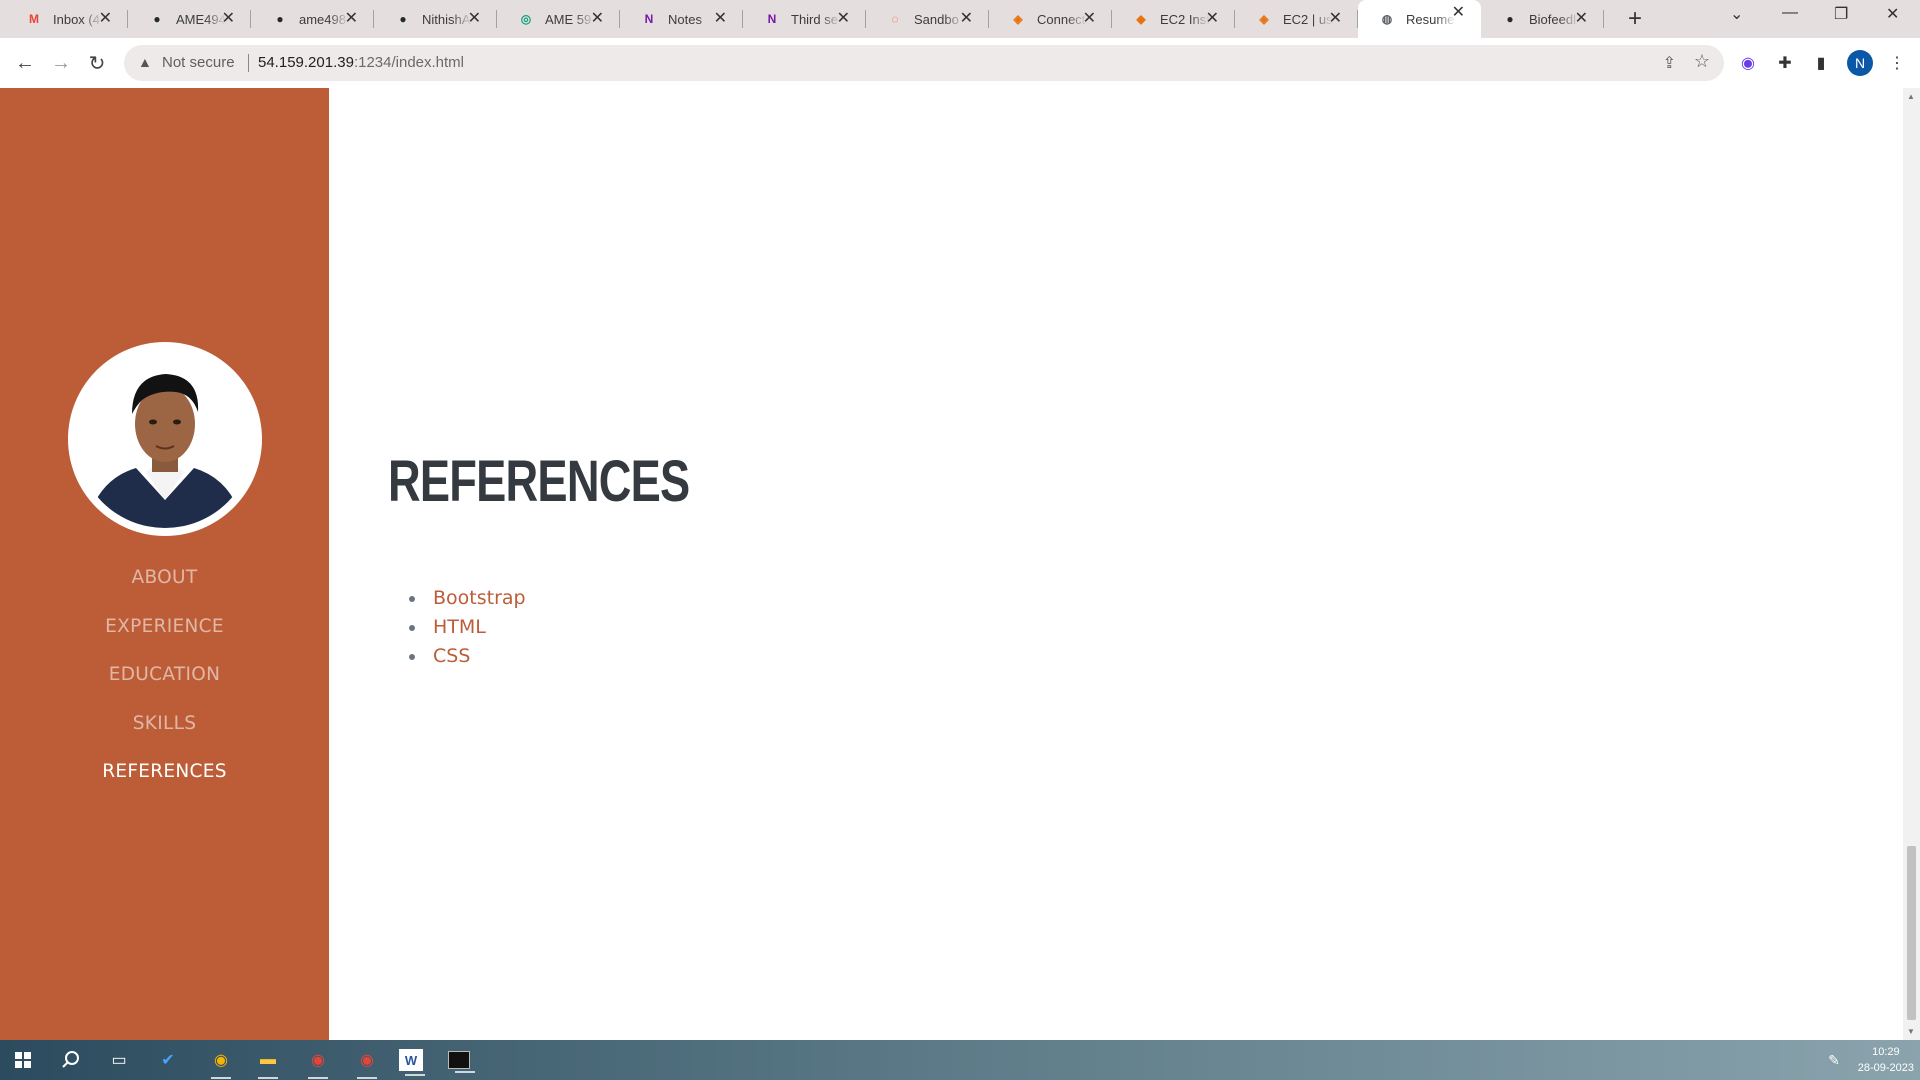 The height and width of the screenshot is (1080, 1920). Describe the element at coordinates (1785, 63) in the screenshot. I see `extensions-puzzle-icon: ✚` at that location.